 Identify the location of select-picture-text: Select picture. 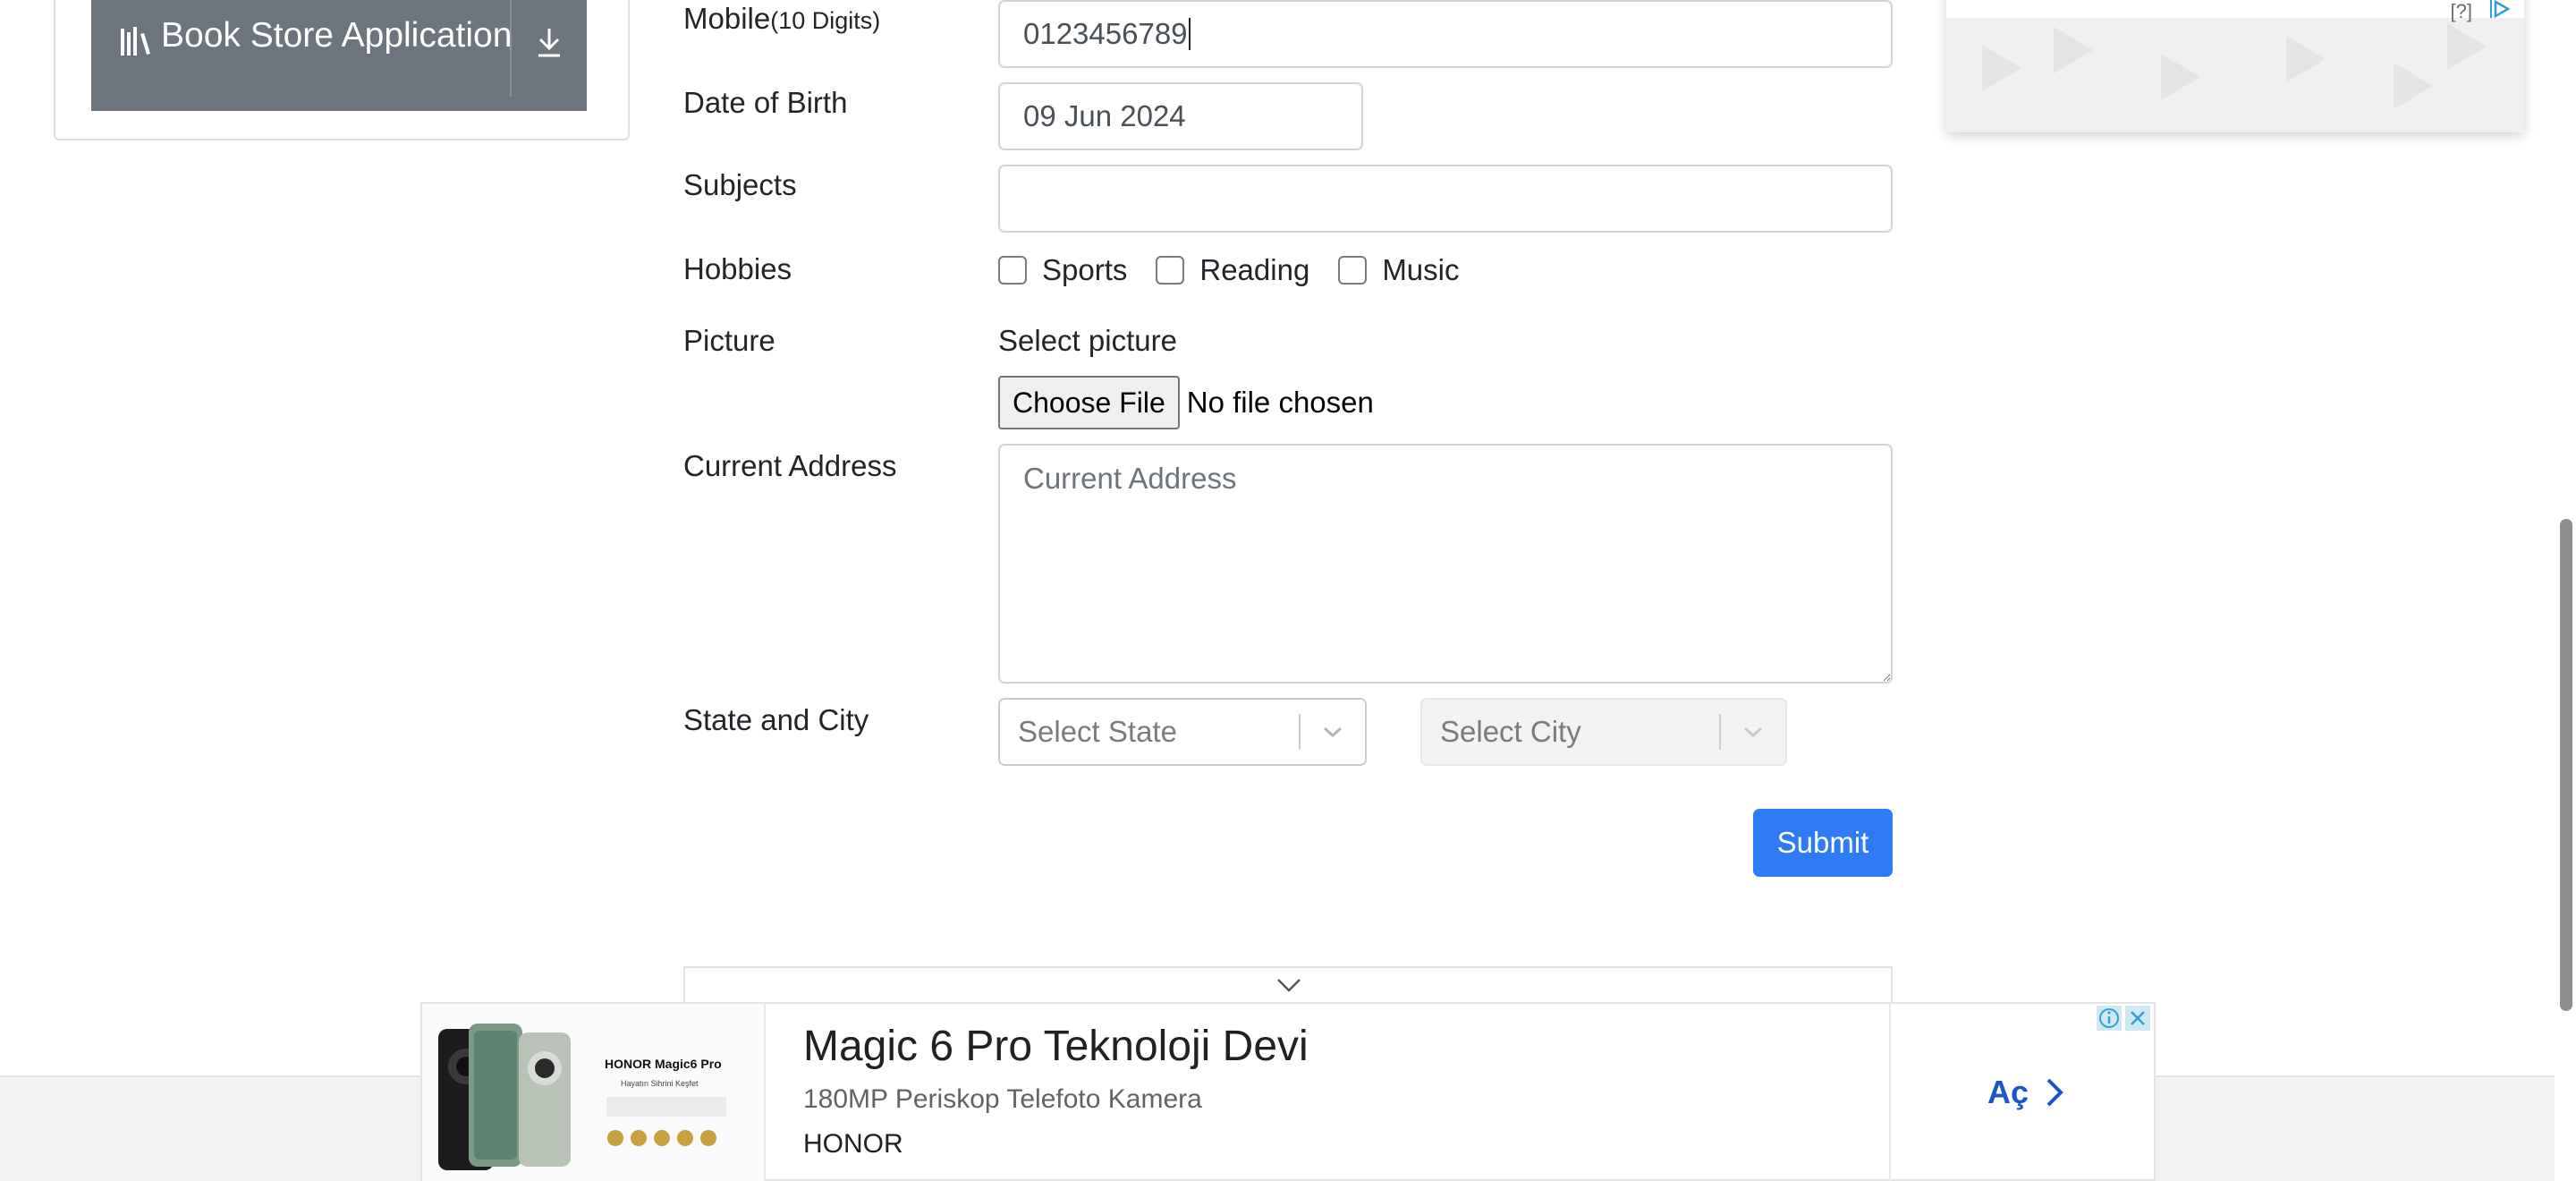
(1087, 340).